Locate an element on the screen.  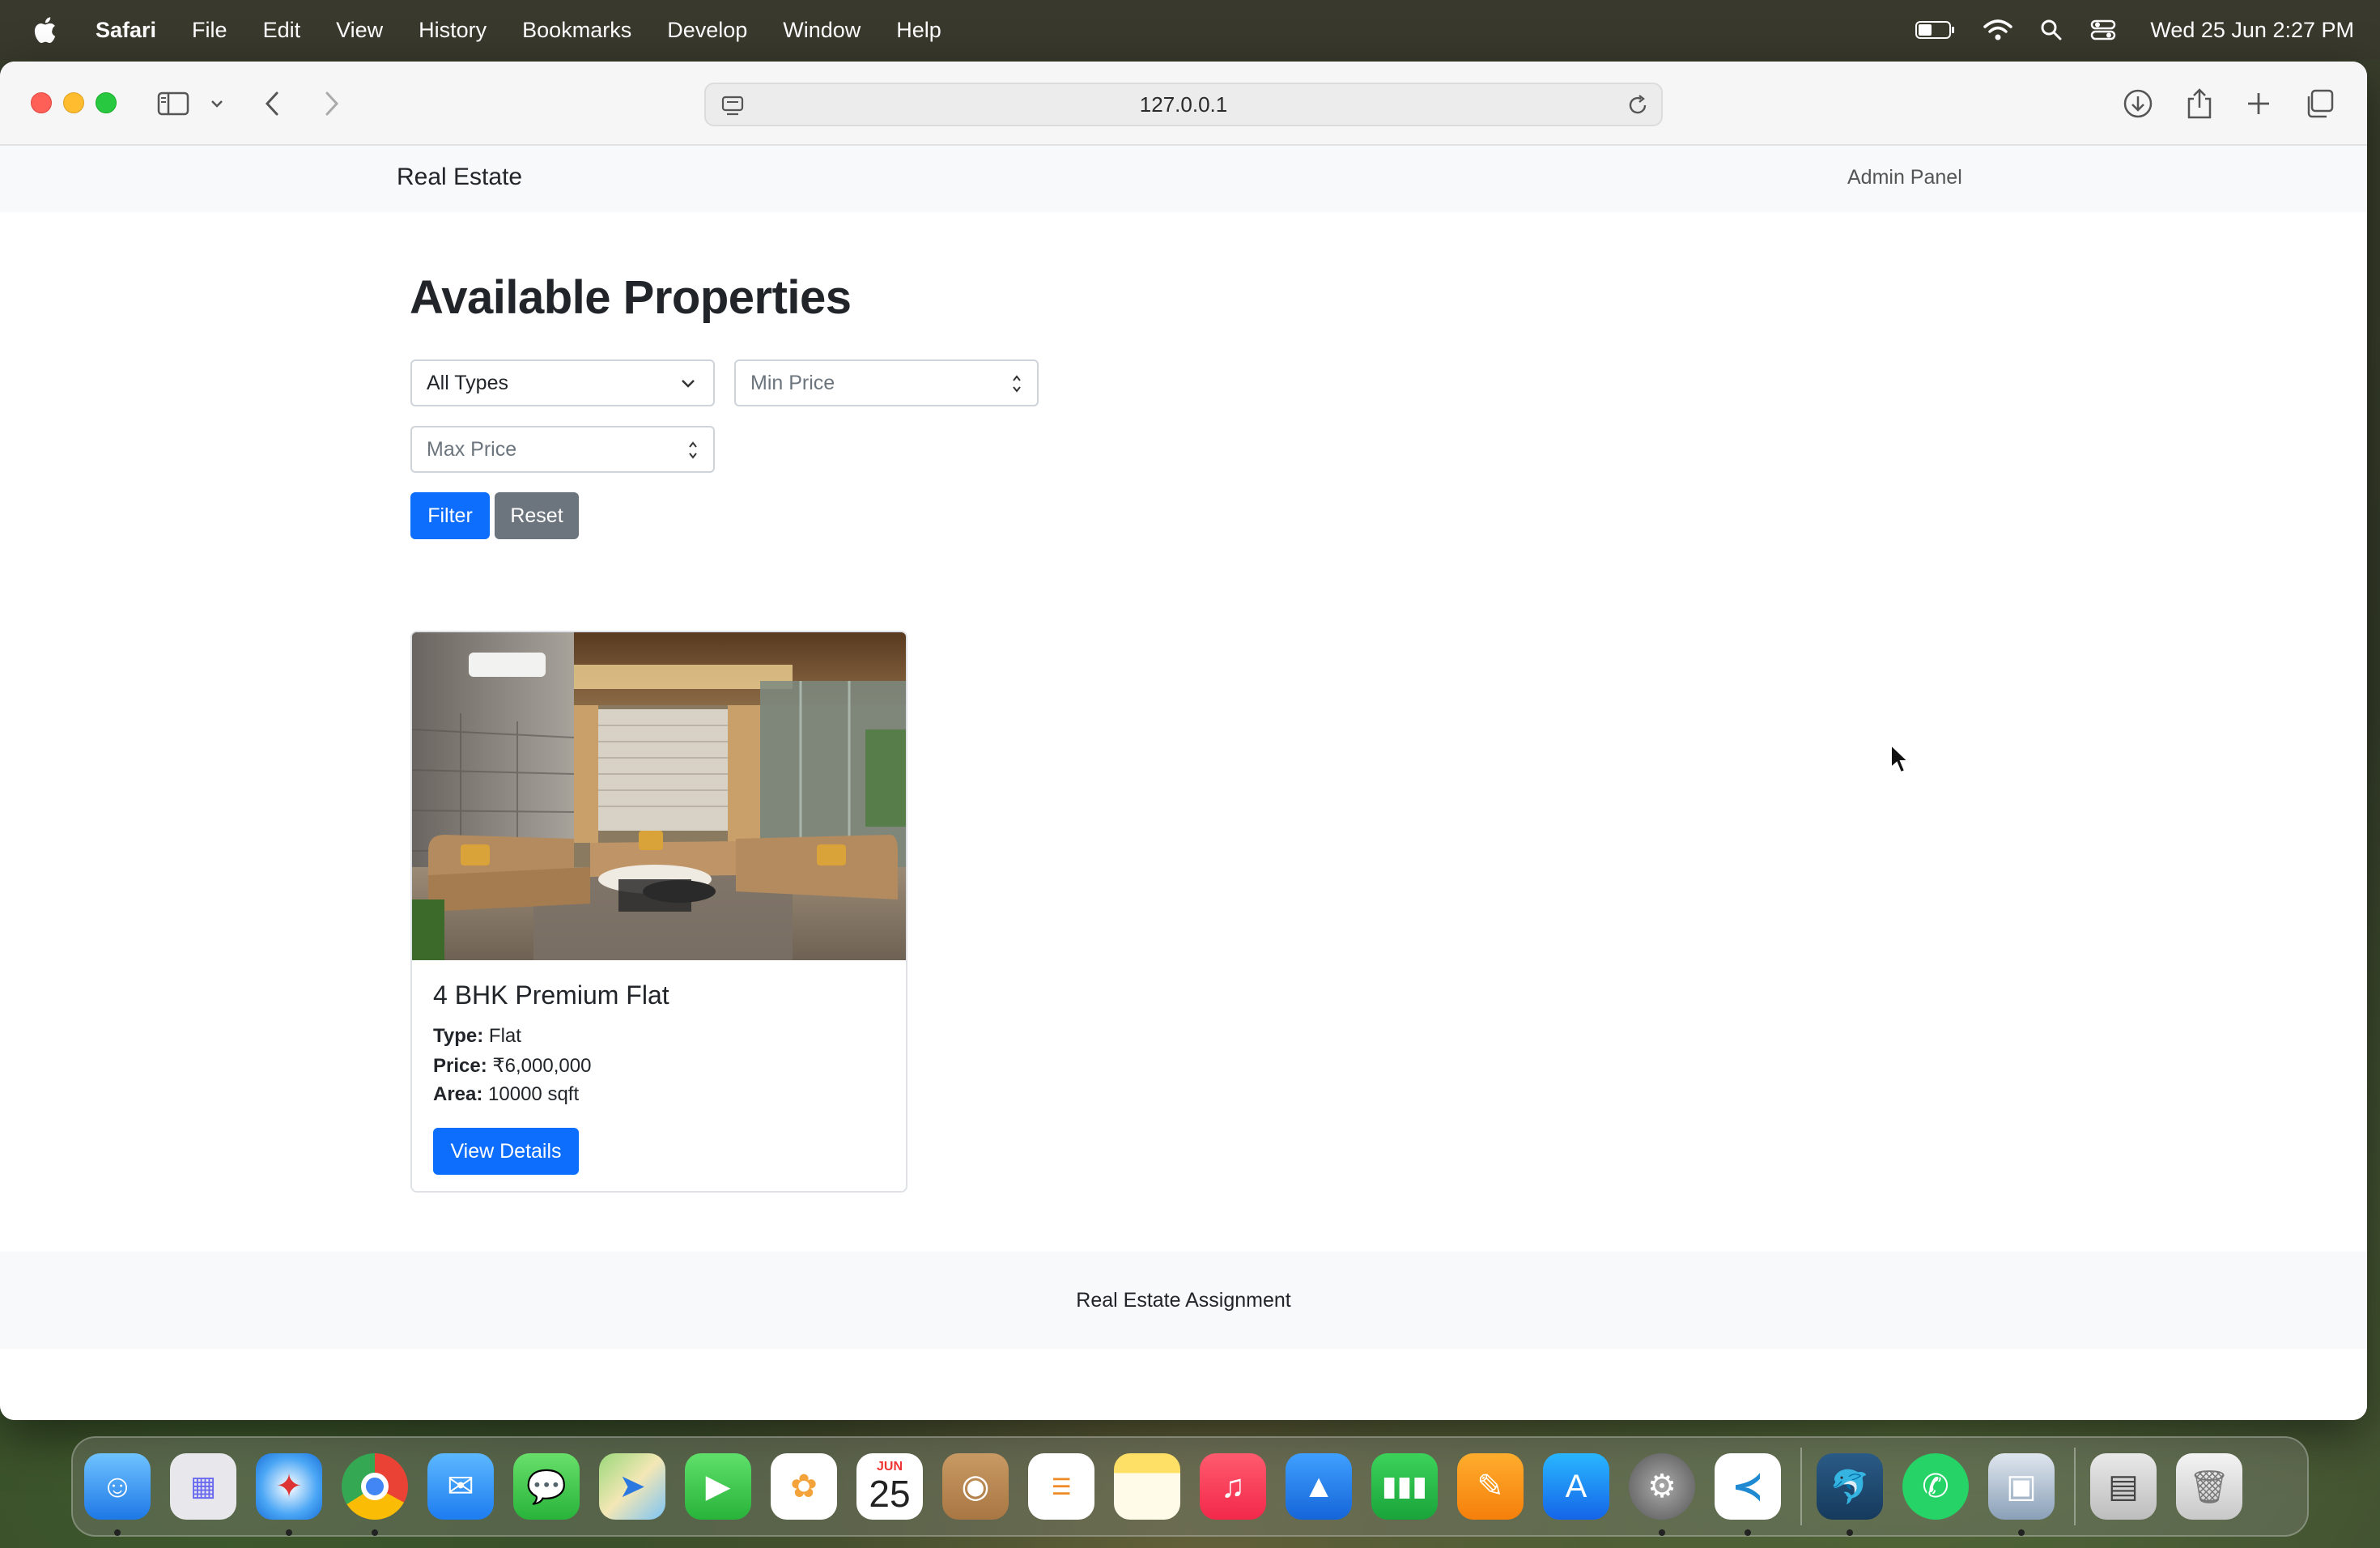
back-icon is located at coordinates (273, 104).